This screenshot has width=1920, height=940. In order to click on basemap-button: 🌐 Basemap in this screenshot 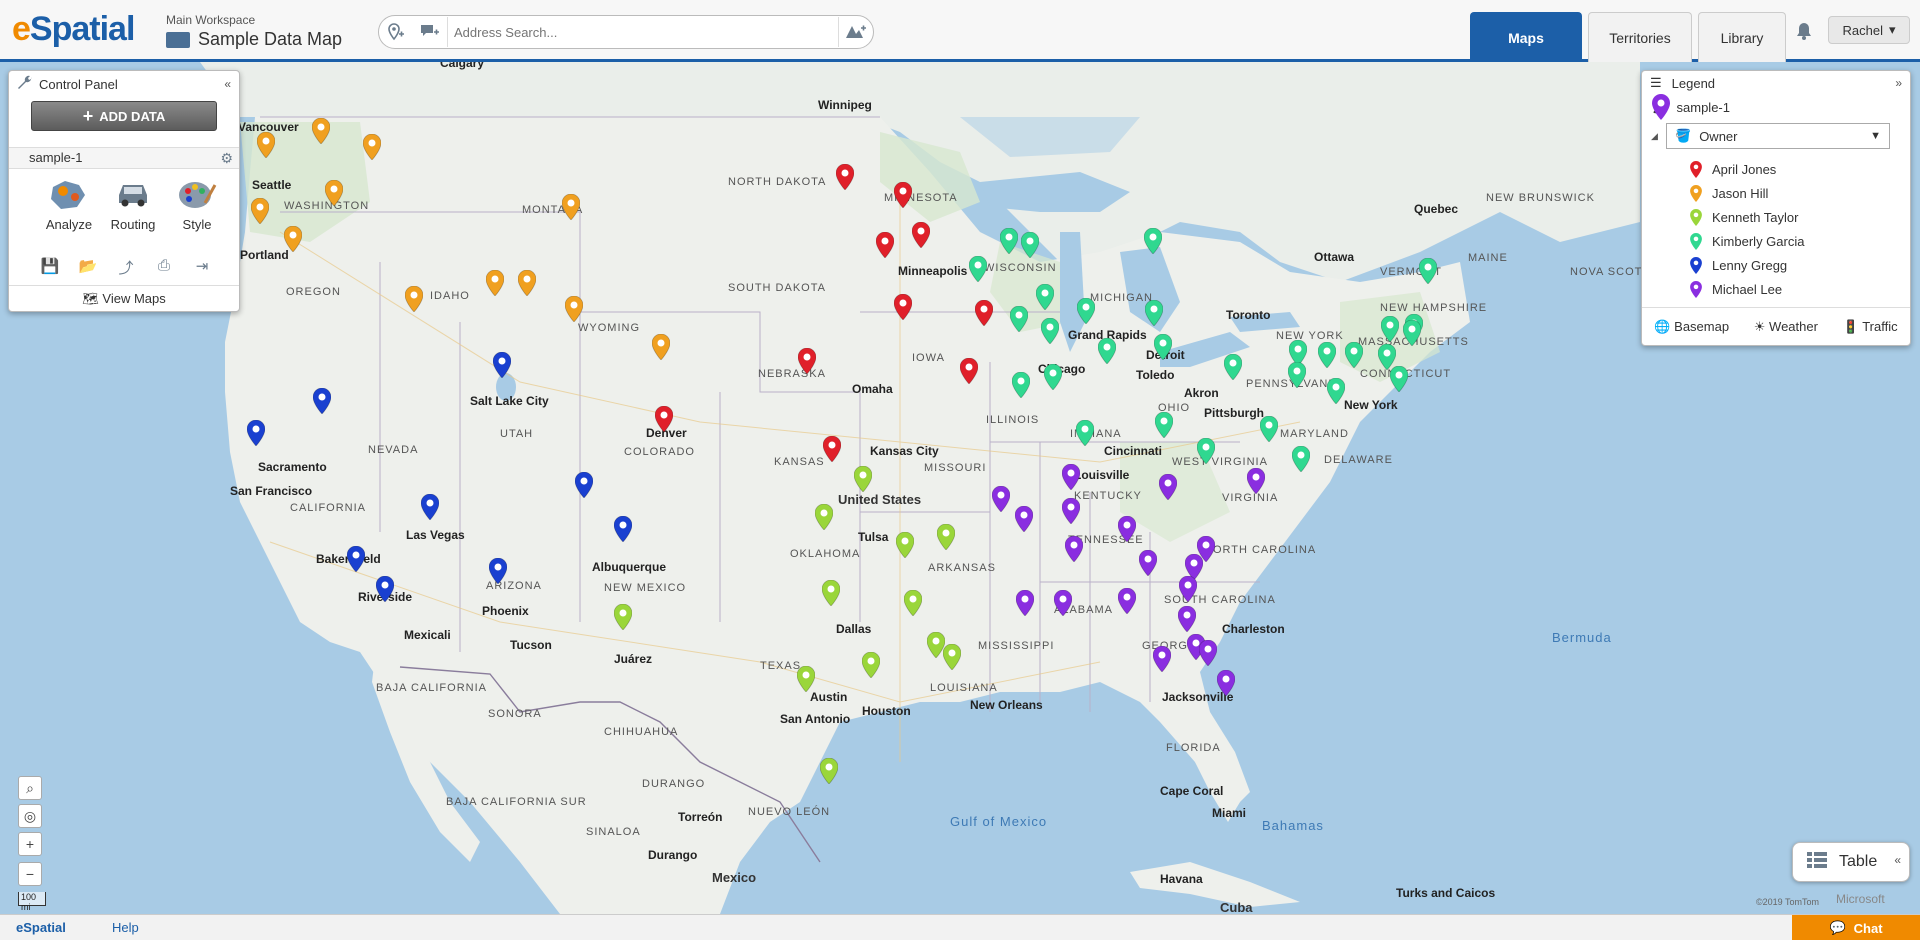, I will do `click(1691, 327)`.